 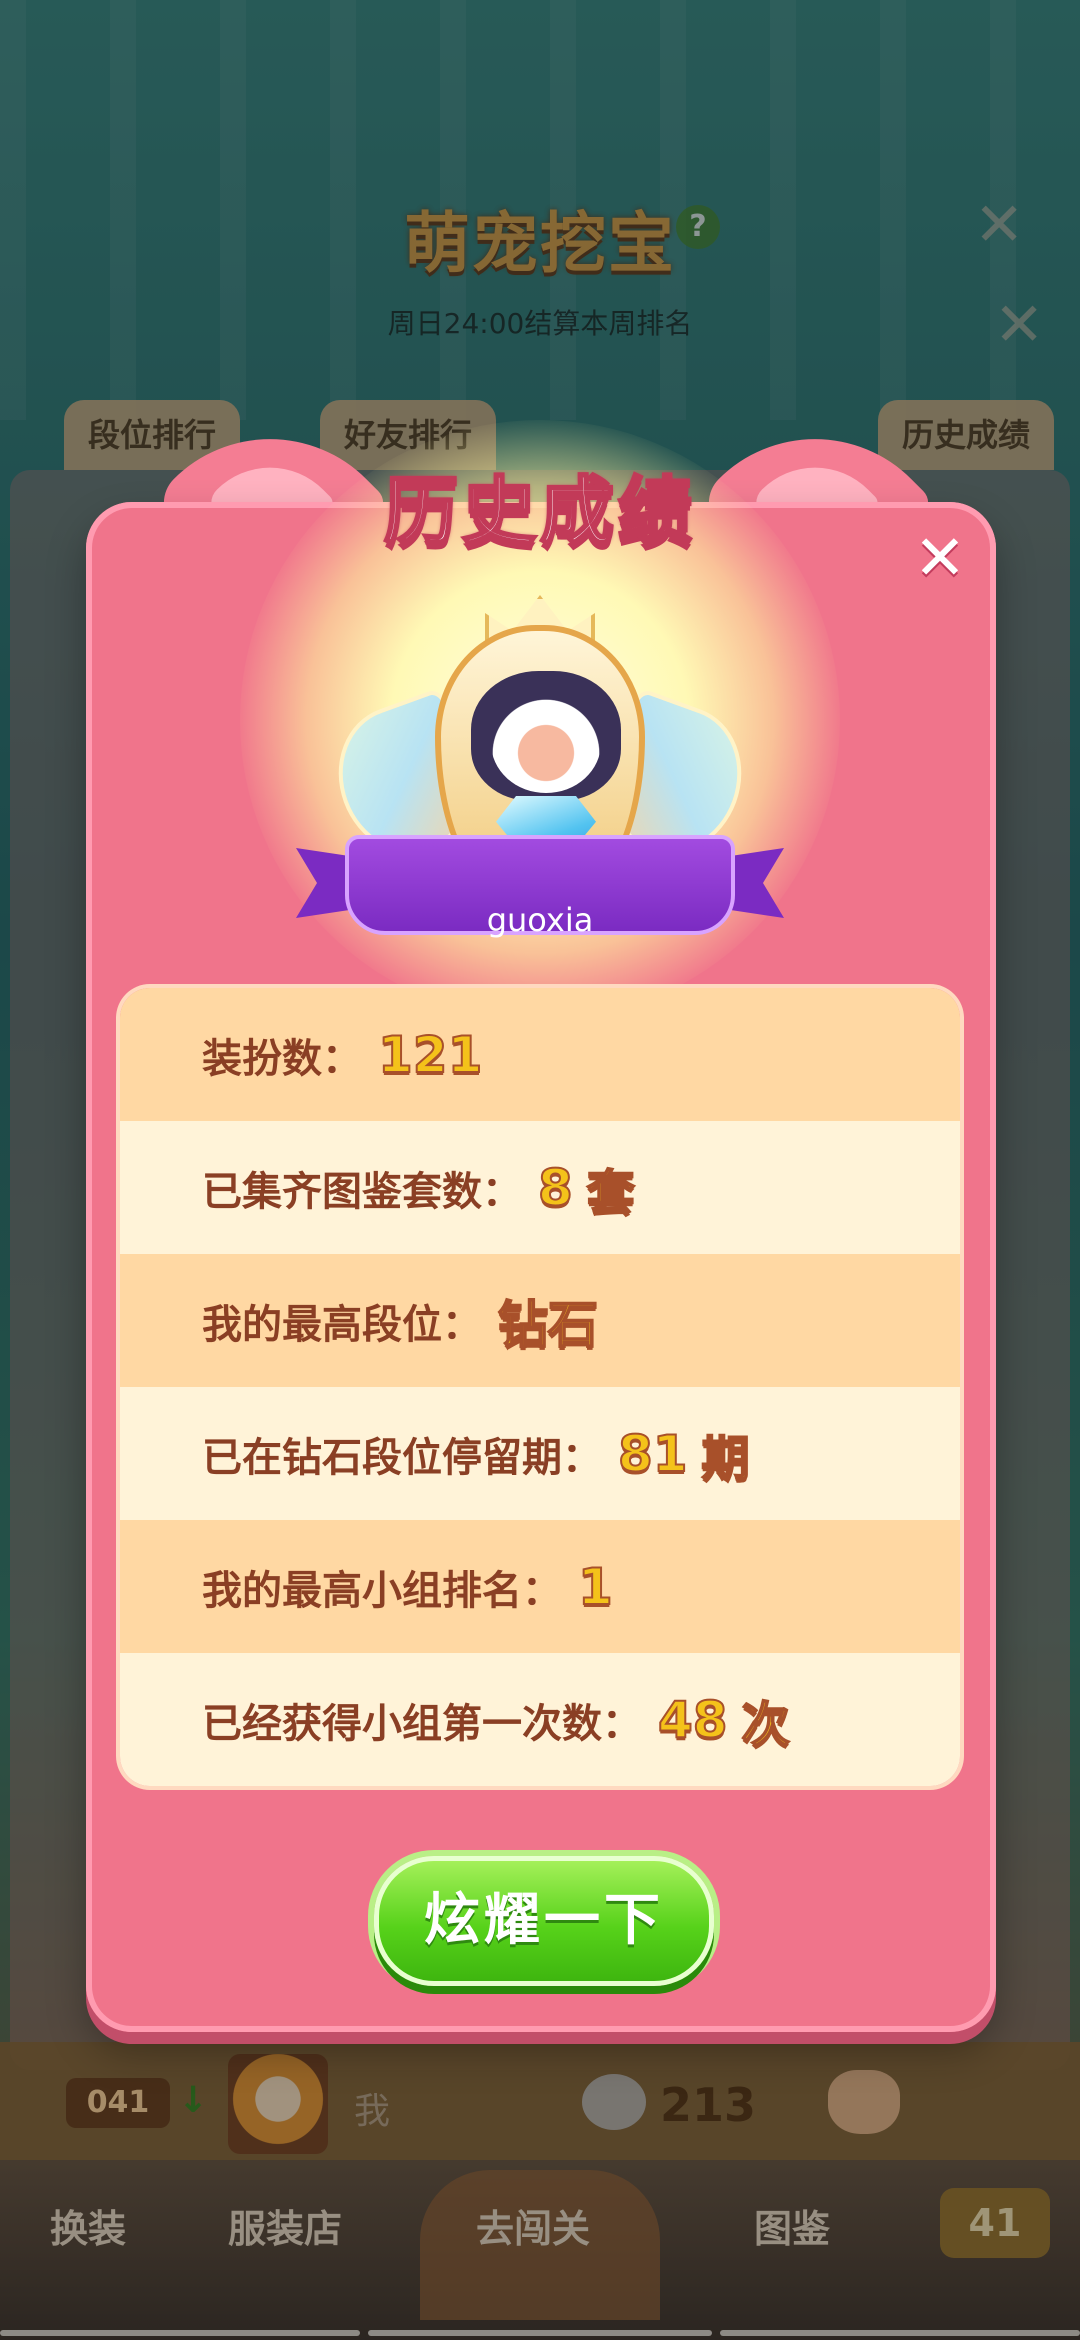 I want to click on stat-row-diamond-periods: 已在钻石段位停留期： 81 期, so click(x=540, y=1453).